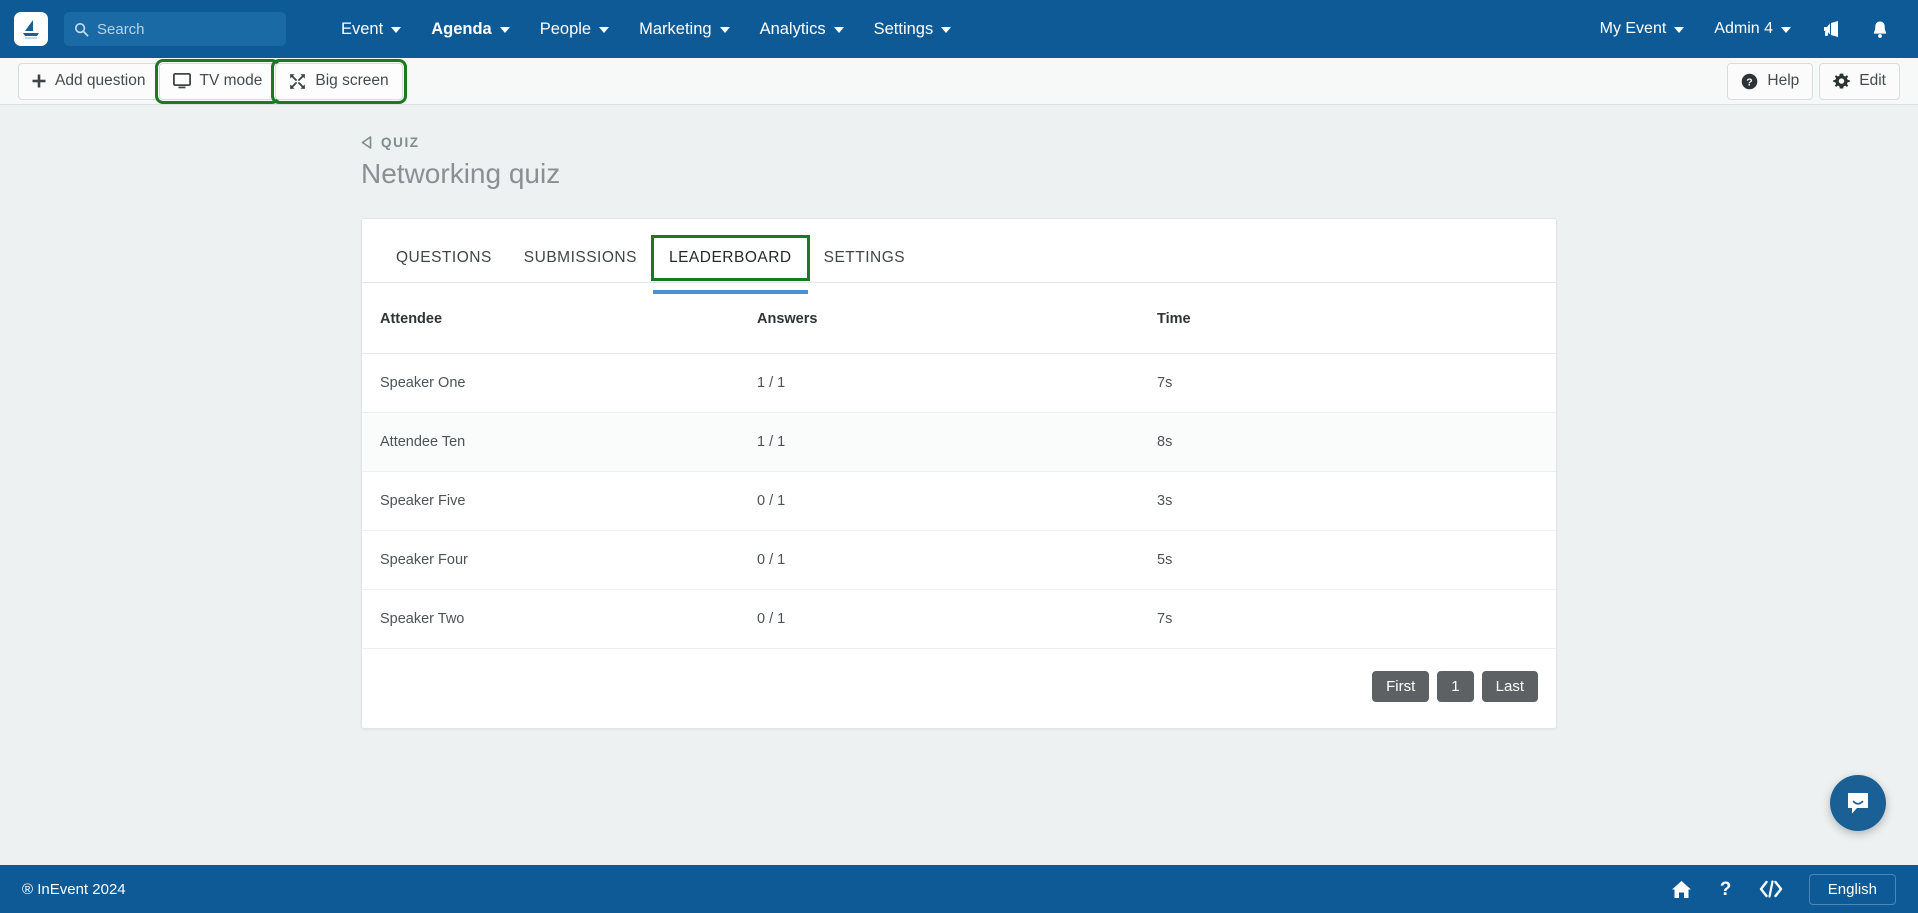 The height and width of the screenshot is (913, 1918). Describe the element at coordinates (186, 29) in the screenshot. I see `search-input` at that location.